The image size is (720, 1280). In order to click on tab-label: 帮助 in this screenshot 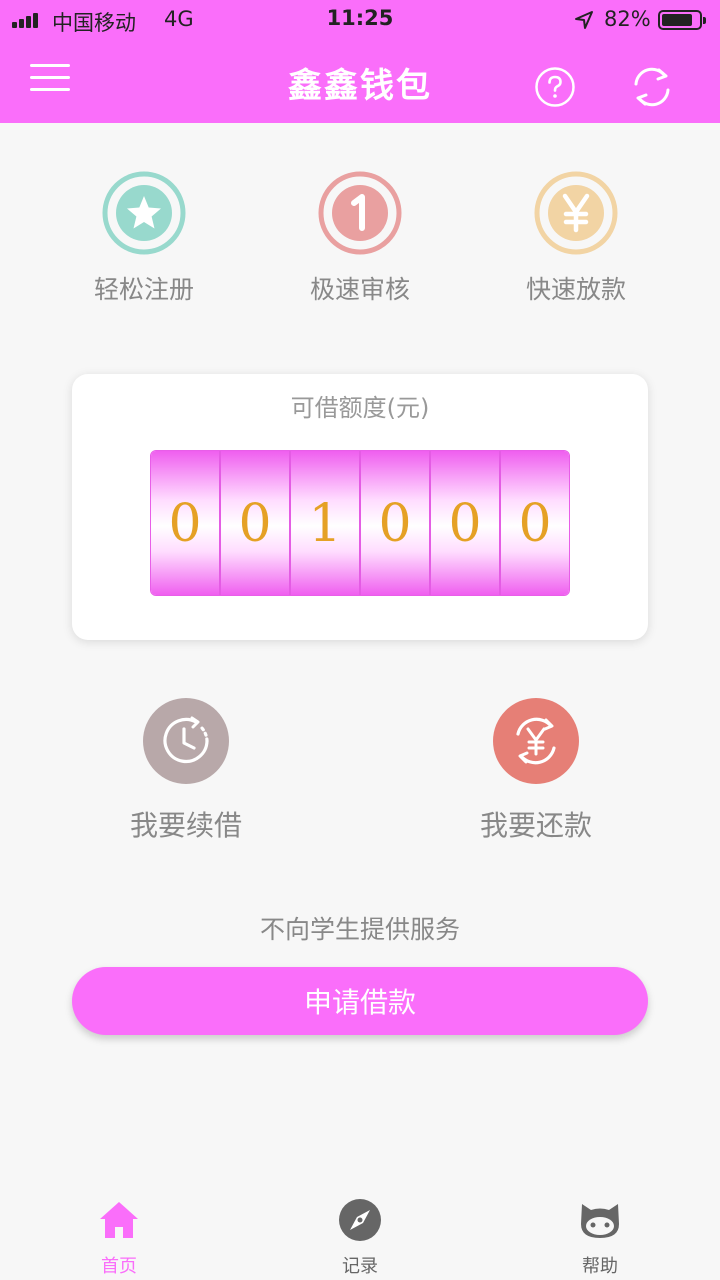, I will do `click(600, 1266)`.